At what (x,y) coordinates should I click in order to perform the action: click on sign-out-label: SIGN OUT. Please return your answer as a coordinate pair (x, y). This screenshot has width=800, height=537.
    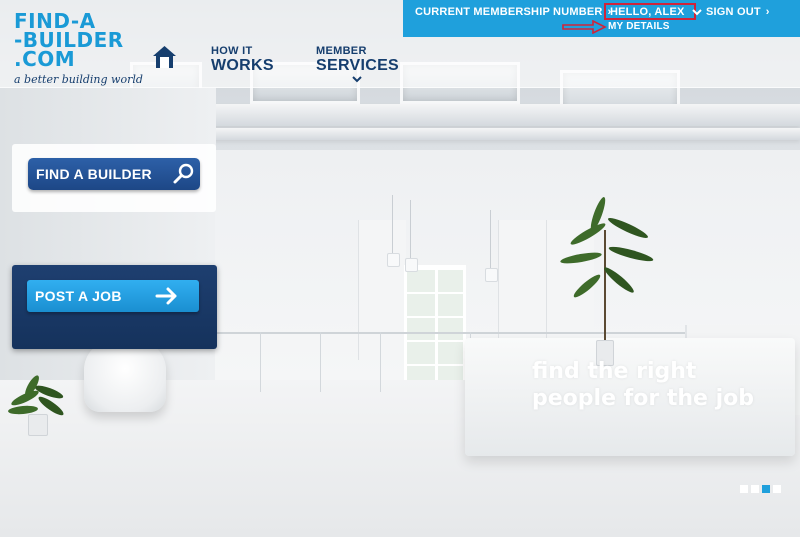
    Looking at the image, I should click on (733, 12).